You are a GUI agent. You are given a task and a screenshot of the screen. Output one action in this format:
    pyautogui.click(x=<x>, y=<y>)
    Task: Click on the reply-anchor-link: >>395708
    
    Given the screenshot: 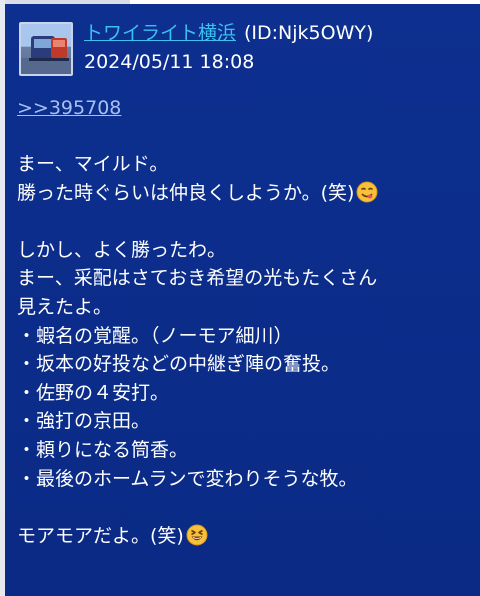 What is the action you would take?
    pyautogui.click(x=69, y=108)
    